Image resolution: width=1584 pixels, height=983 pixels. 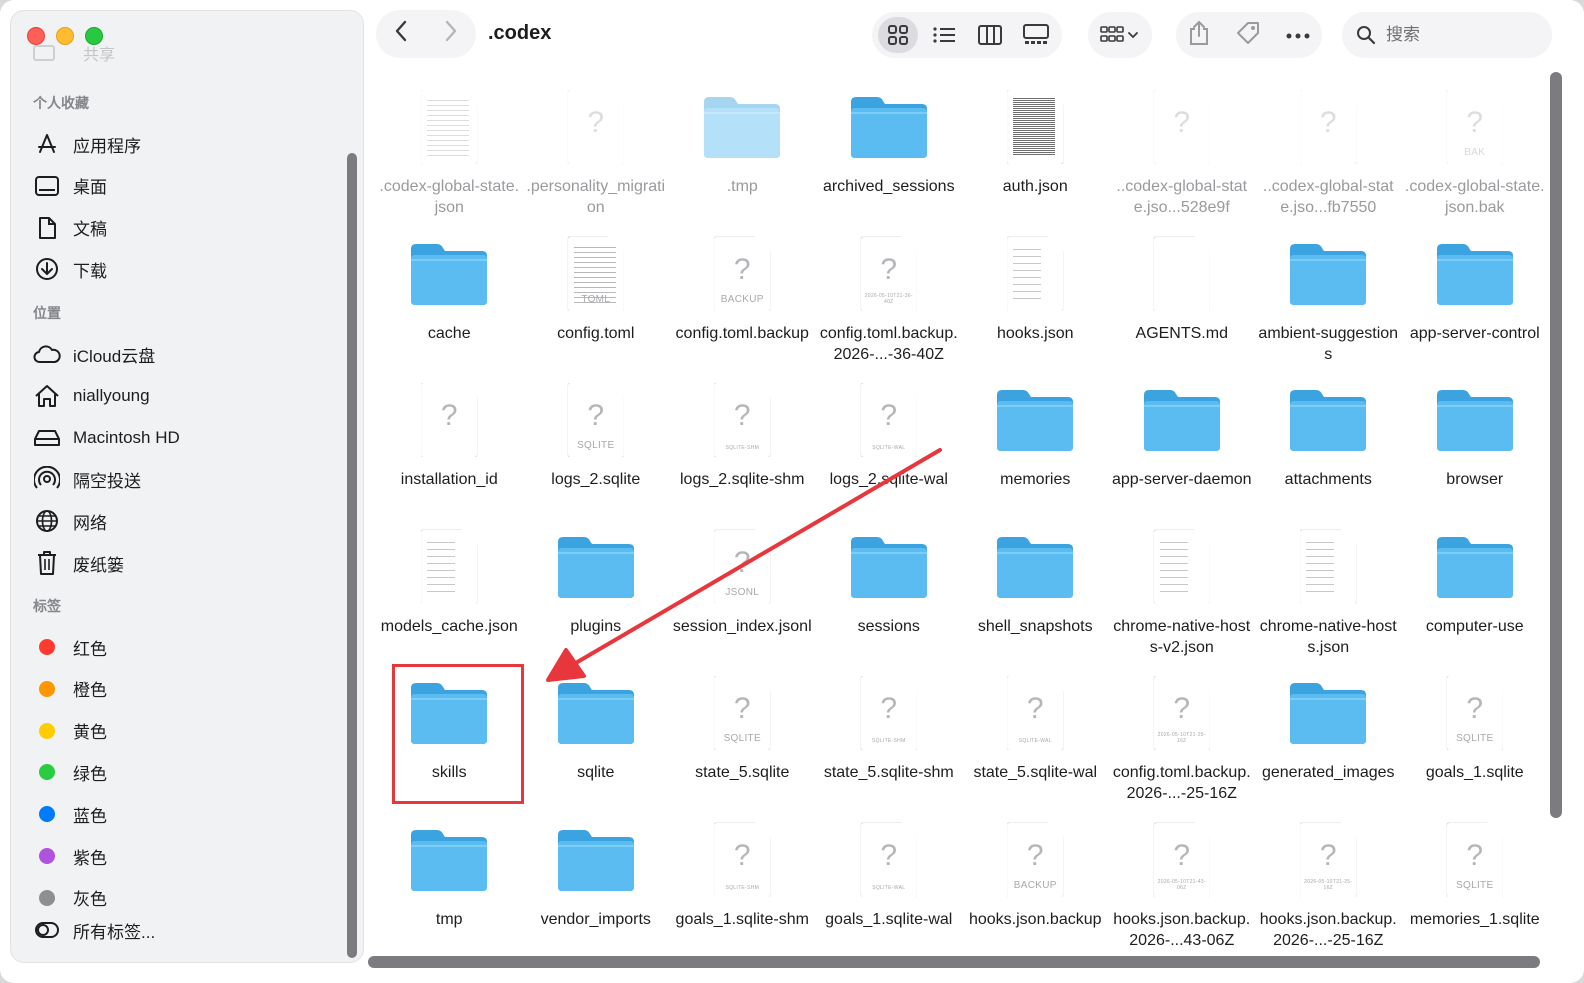 What do you see at coordinates (1328, 450) in the screenshot?
I see `folder-item: attachments` at bounding box center [1328, 450].